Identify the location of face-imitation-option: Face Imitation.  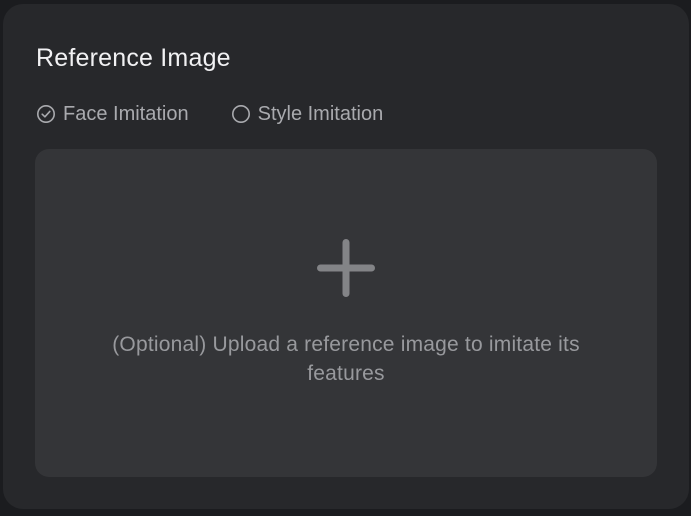
(112, 114).